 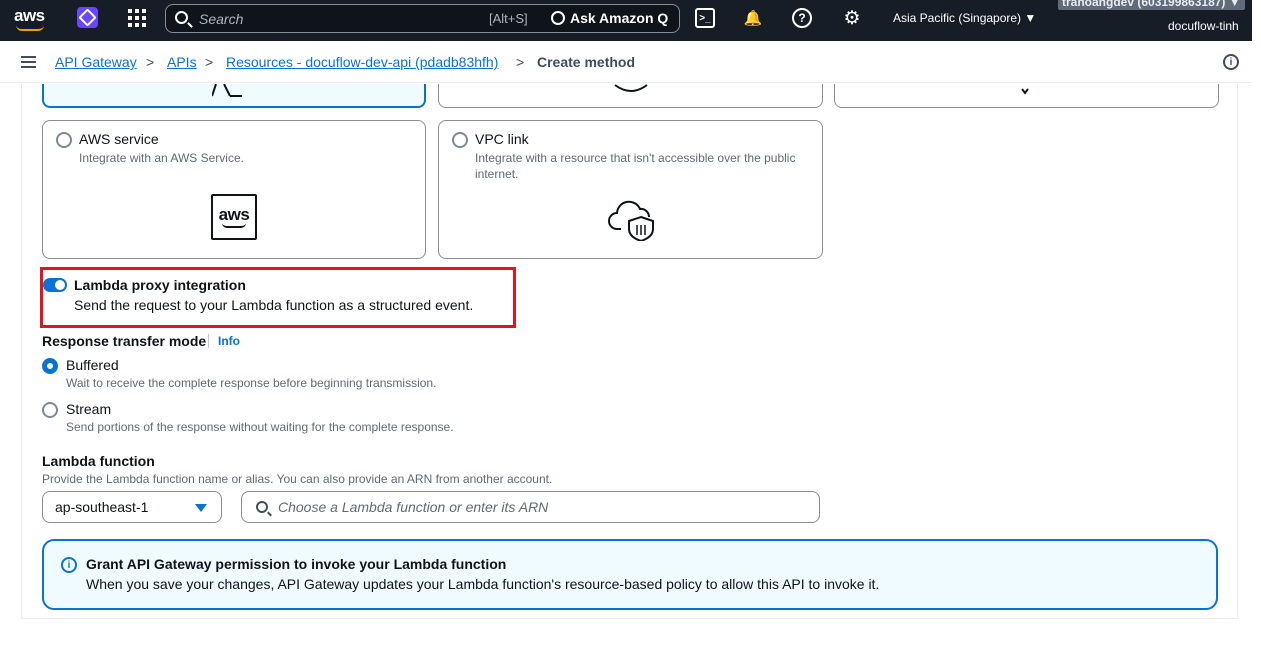 I want to click on lambda-function-label: Lambda function, so click(x=98, y=461).